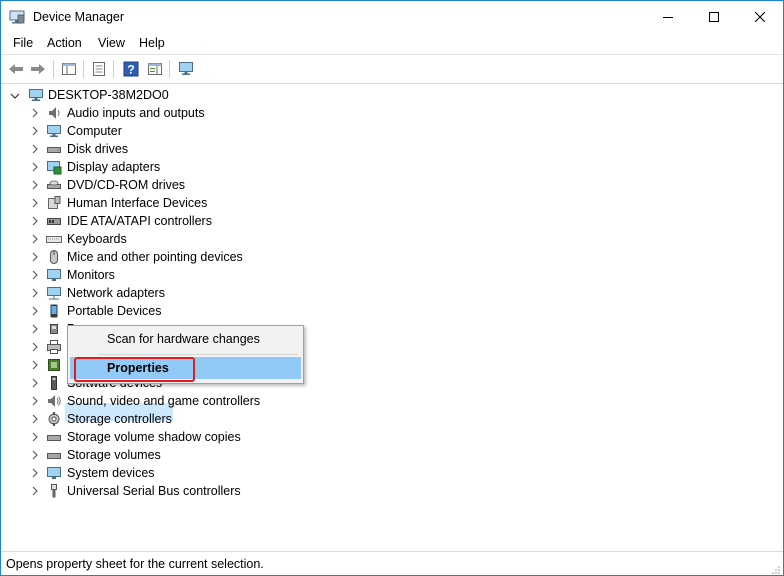  I want to click on tree-item-usb: Universal Serial Bus controllers, so click(211, 491).